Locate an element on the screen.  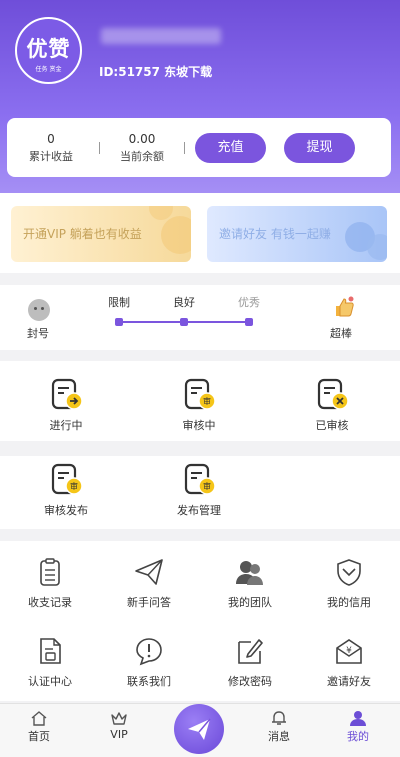
menu-label: 新手问答 is located at coordinates (149, 602).